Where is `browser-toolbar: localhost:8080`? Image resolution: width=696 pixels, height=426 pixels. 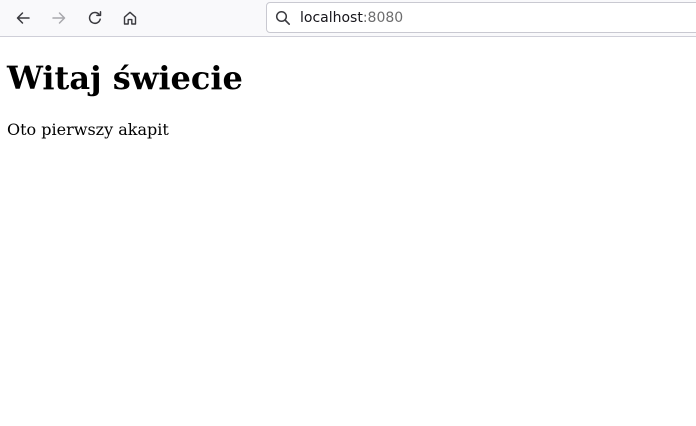 browser-toolbar: localhost:8080 is located at coordinates (348, 18).